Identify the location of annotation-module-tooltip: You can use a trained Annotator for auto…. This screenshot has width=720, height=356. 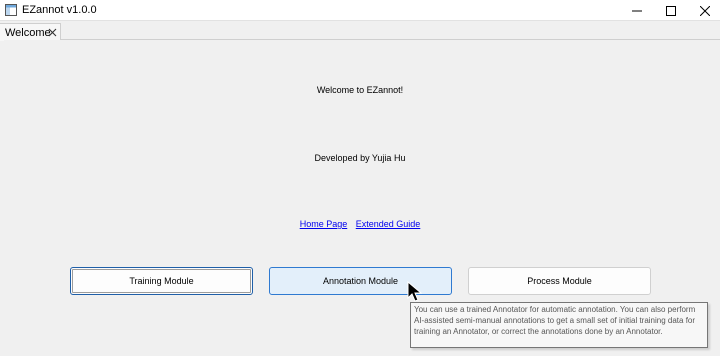
(559, 325).